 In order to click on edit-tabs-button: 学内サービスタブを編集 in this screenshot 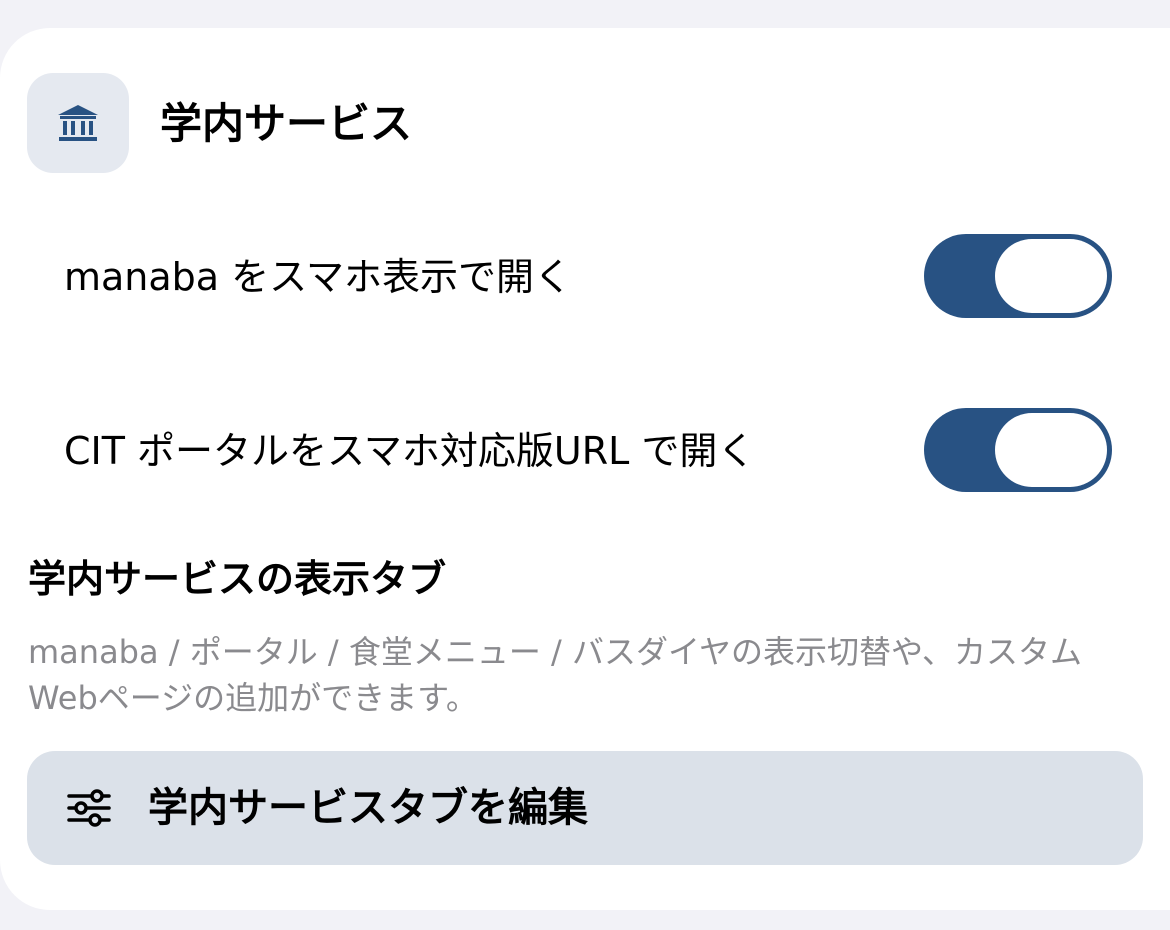, I will do `click(585, 808)`.